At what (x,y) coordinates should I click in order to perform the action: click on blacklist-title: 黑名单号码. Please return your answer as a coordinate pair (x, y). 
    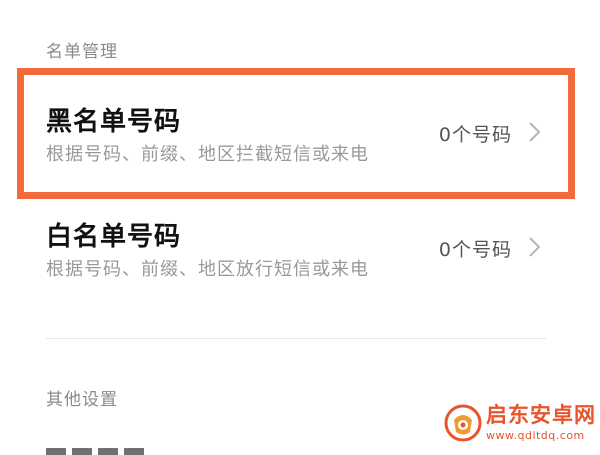
    Looking at the image, I should click on (114, 122).